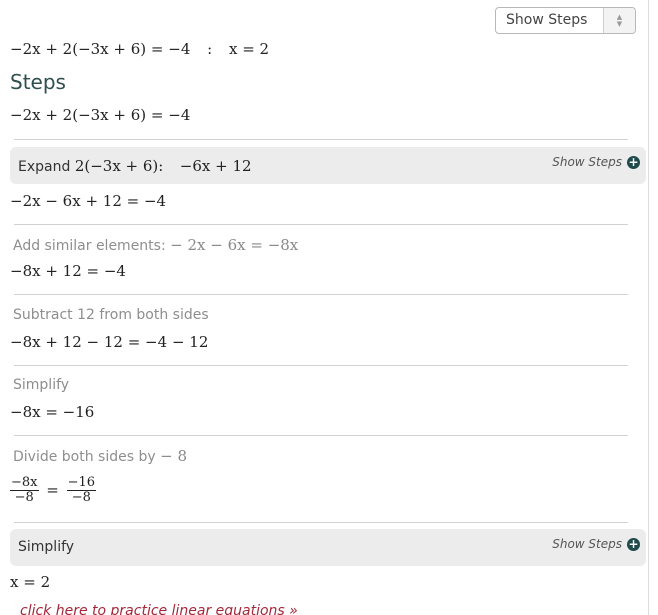  I want to click on step-expand-label: Expand 2(−3x + 6): −6x + 12, so click(135, 166).